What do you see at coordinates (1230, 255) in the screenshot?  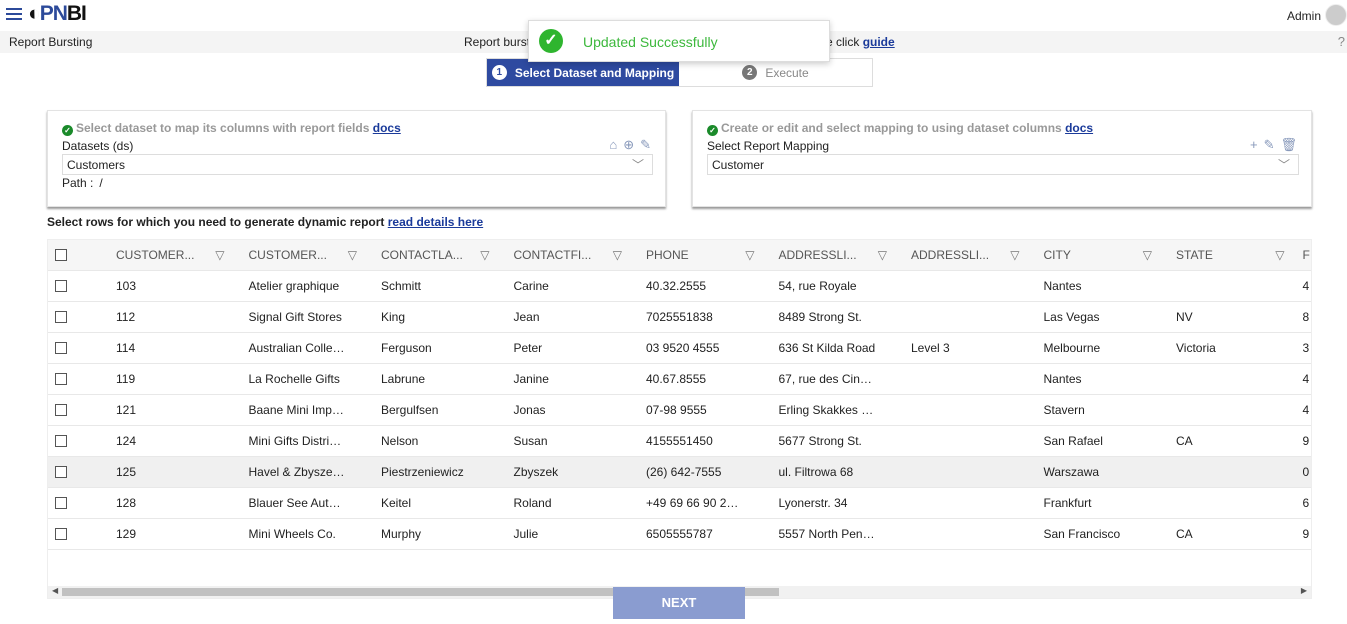 I see `column-header: STATE ▽` at bounding box center [1230, 255].